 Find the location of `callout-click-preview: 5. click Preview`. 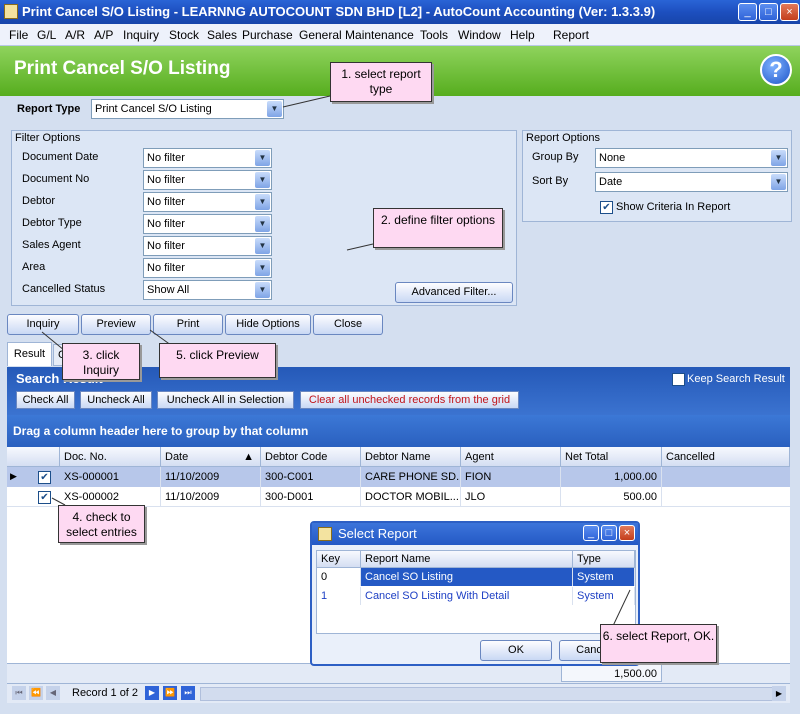

callout-click-preview: 5. click Preview is located at coordinates (217, 360).